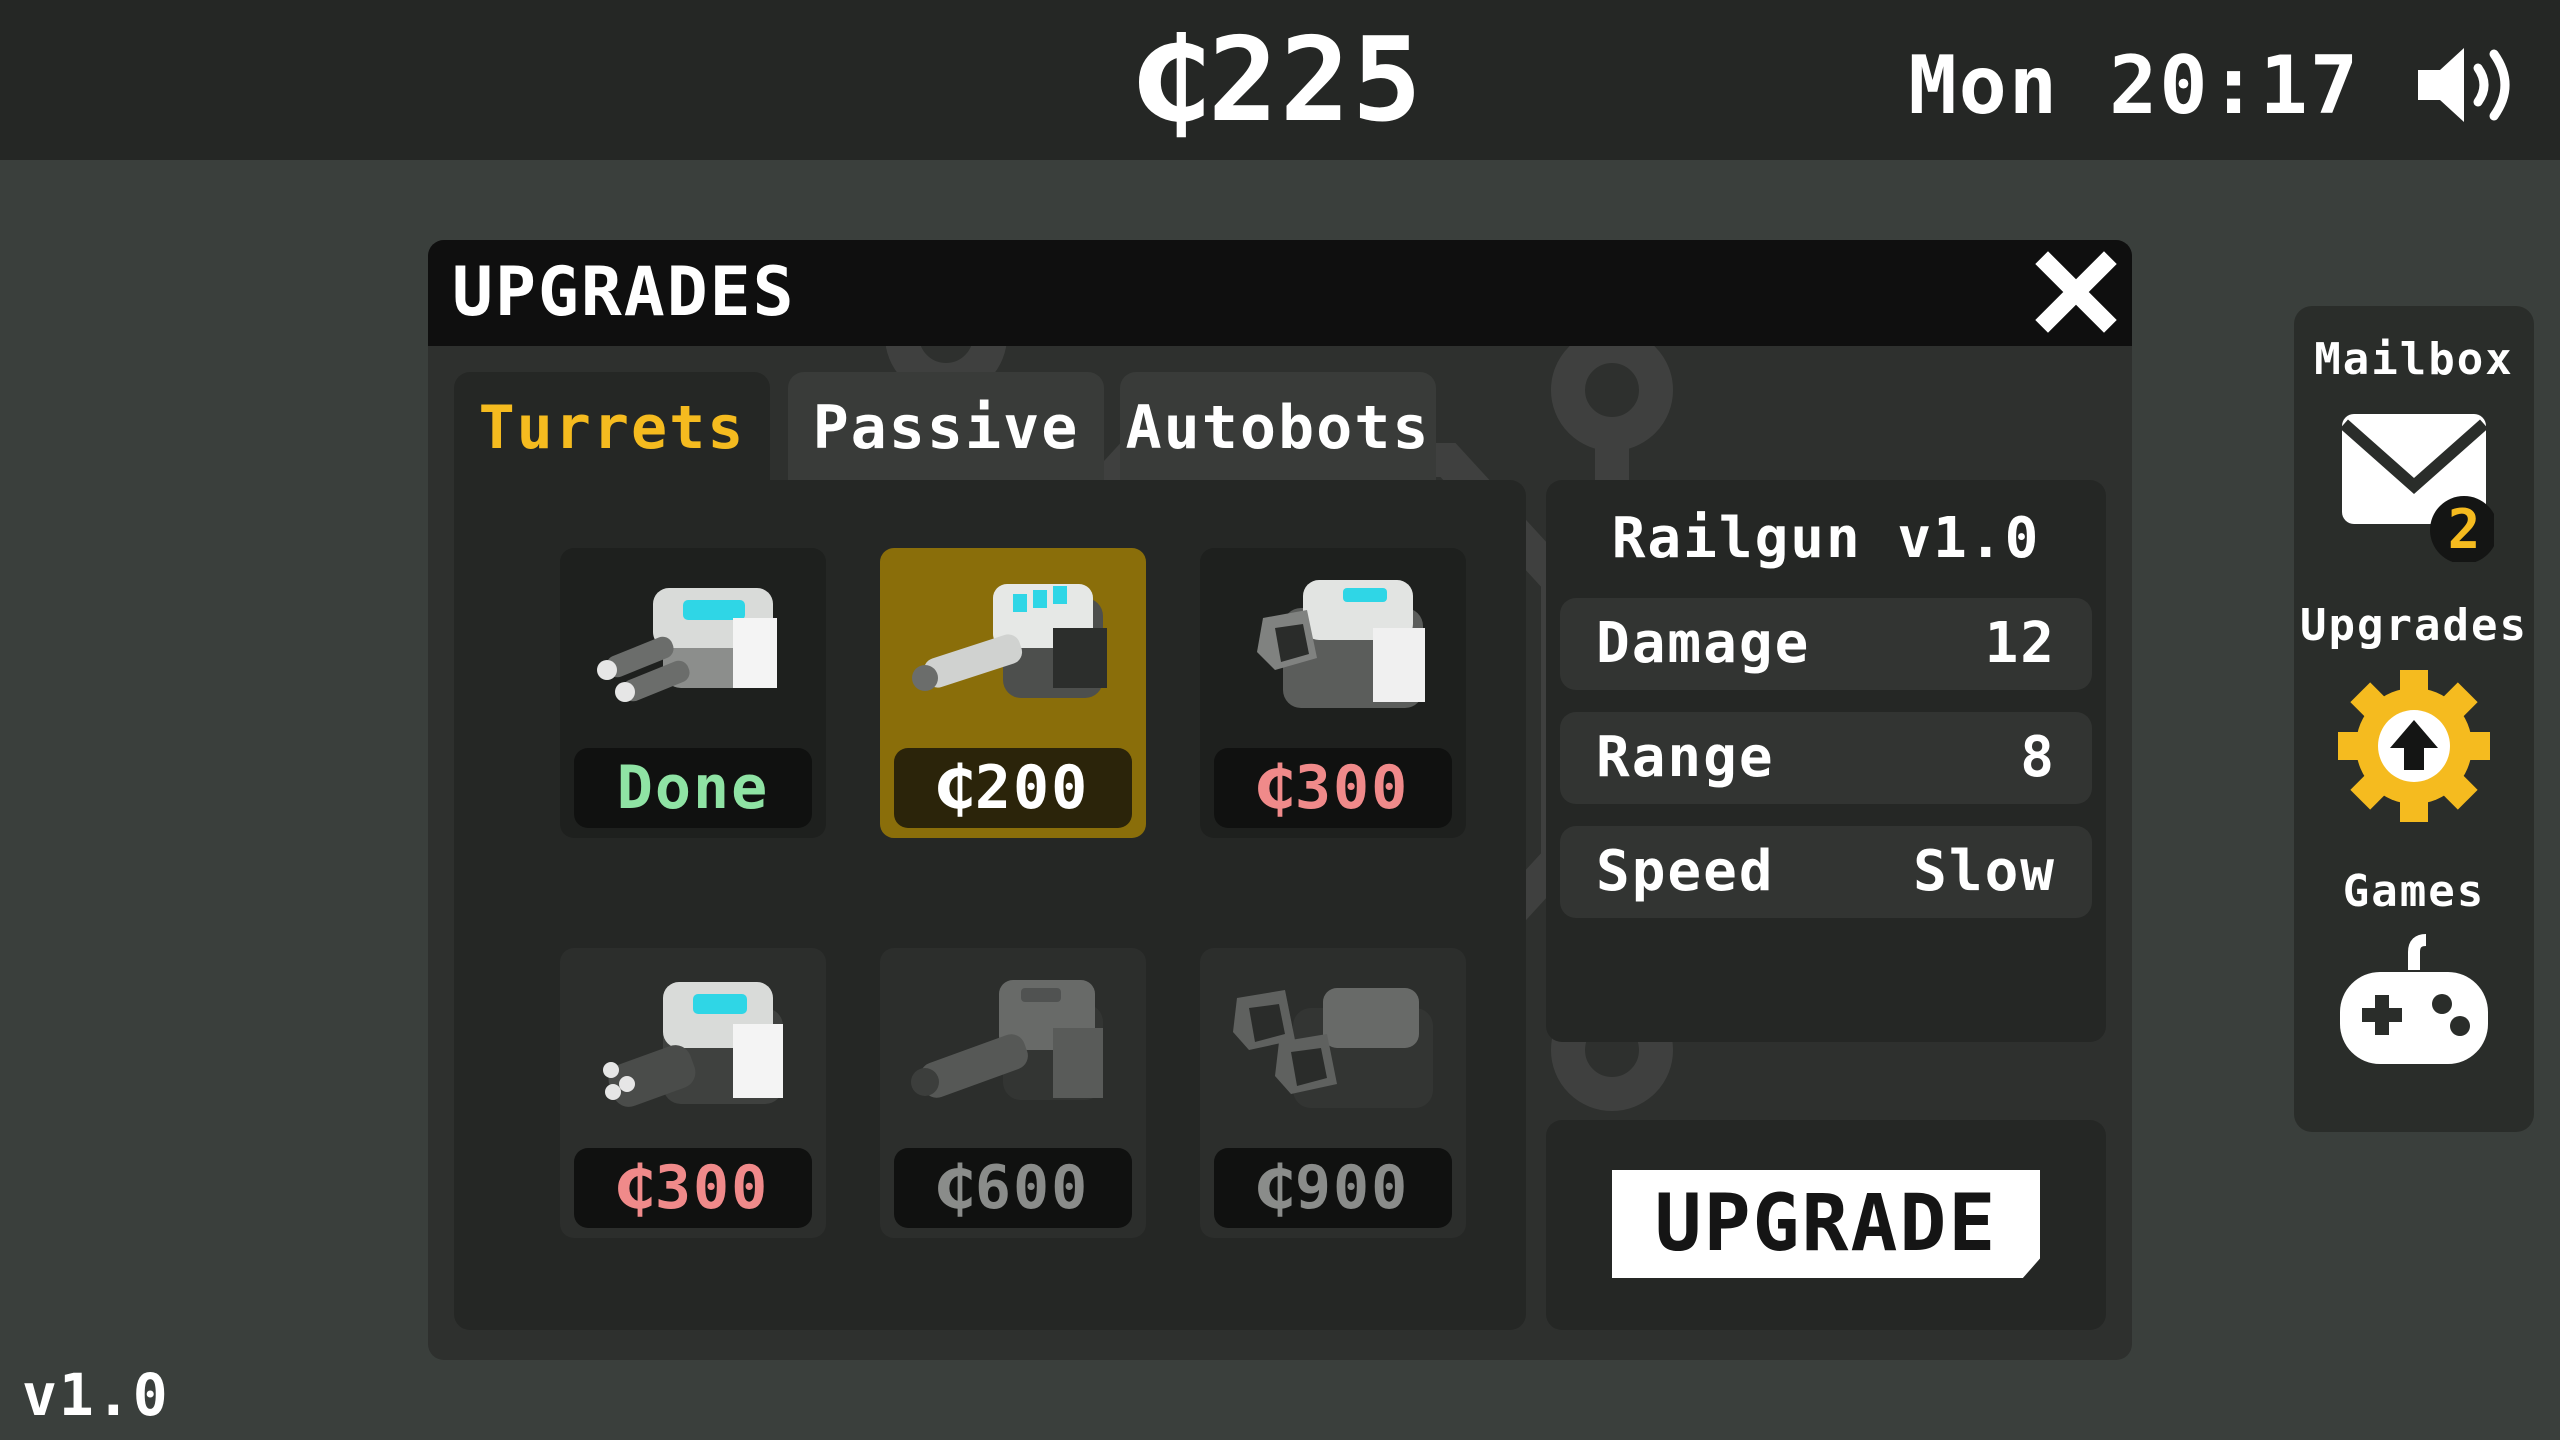 Image resolution: width=2560 pixels, height=1440 pixels. What do you see at coordinates (693, 1044) in the screenshot?
I see `gatling-turret-icon` at bounding box center [693, 1044].